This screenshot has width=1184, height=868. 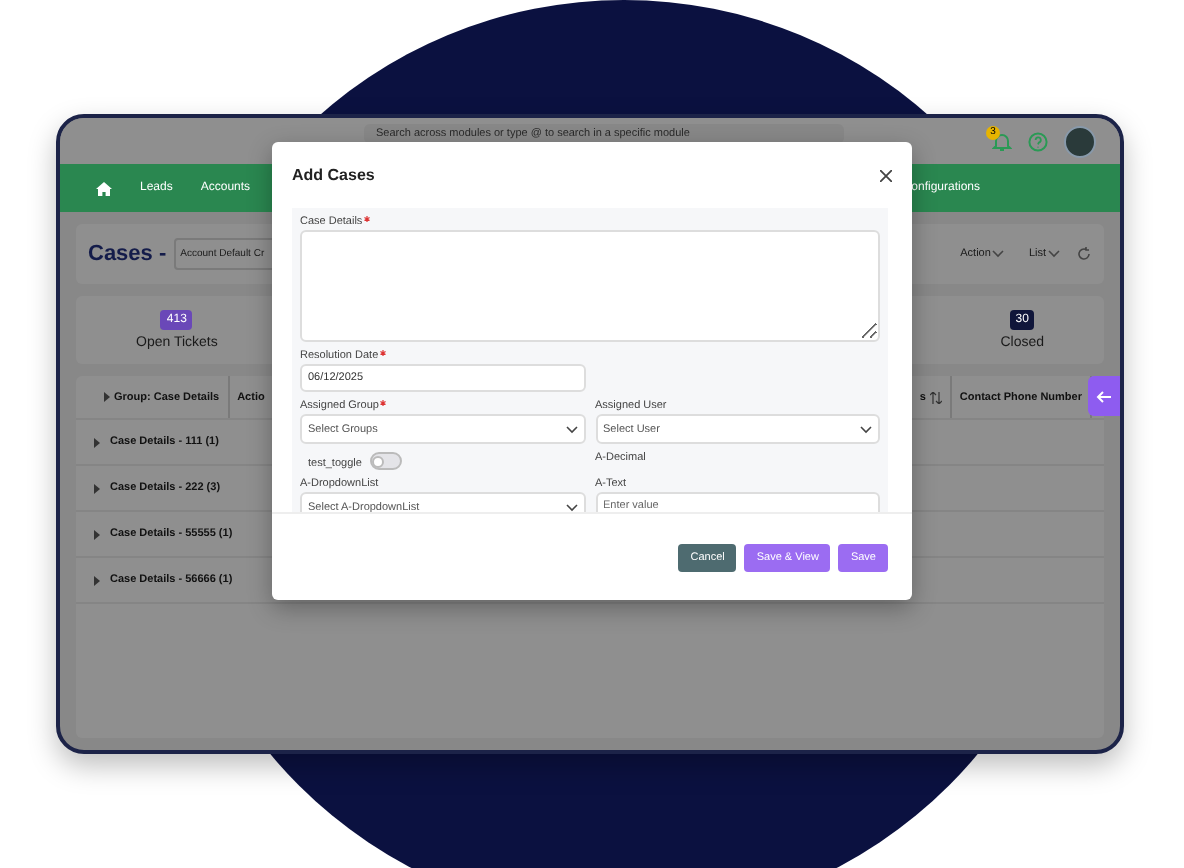 I want to click on user-avatar, so click(x=1080, y=141).